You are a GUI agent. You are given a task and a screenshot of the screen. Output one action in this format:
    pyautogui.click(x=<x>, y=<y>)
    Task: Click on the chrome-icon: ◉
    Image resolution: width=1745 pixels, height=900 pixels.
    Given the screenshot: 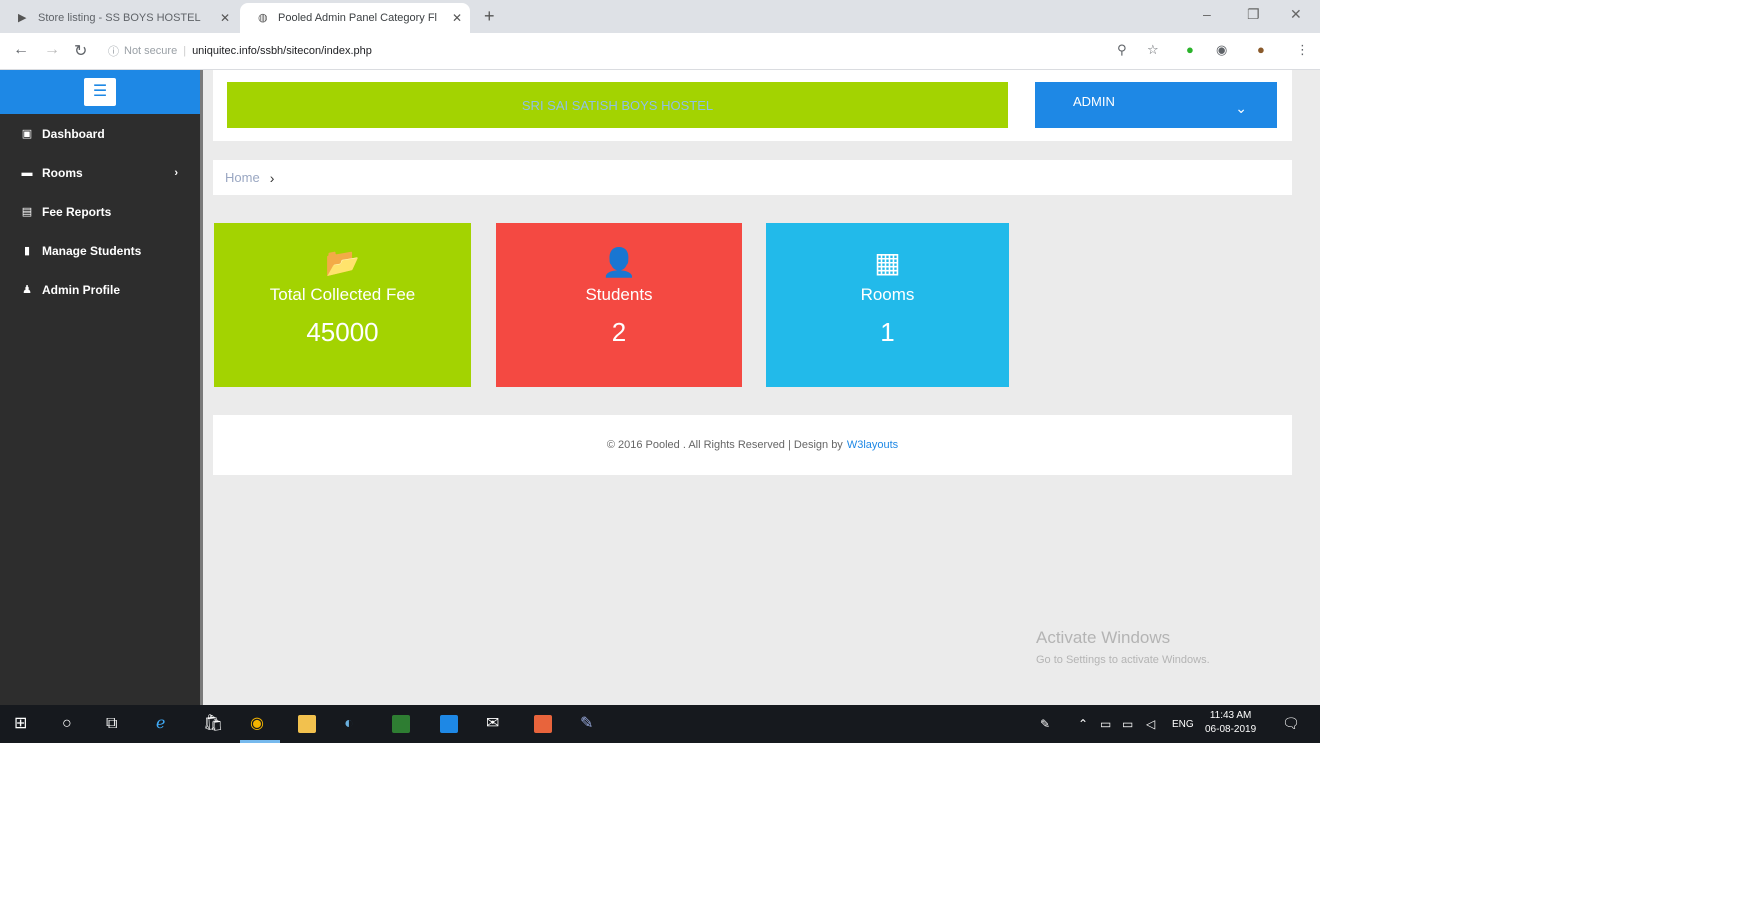 What is the action you would take?
    pyautogui.click(x=257, y=724)
    